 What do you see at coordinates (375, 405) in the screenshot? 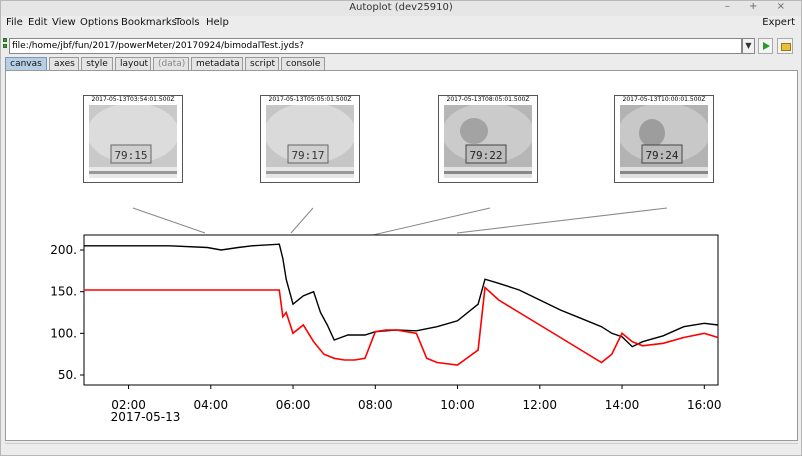
I see `x-tick-label: 08:00` at bounding box center [375, 405].